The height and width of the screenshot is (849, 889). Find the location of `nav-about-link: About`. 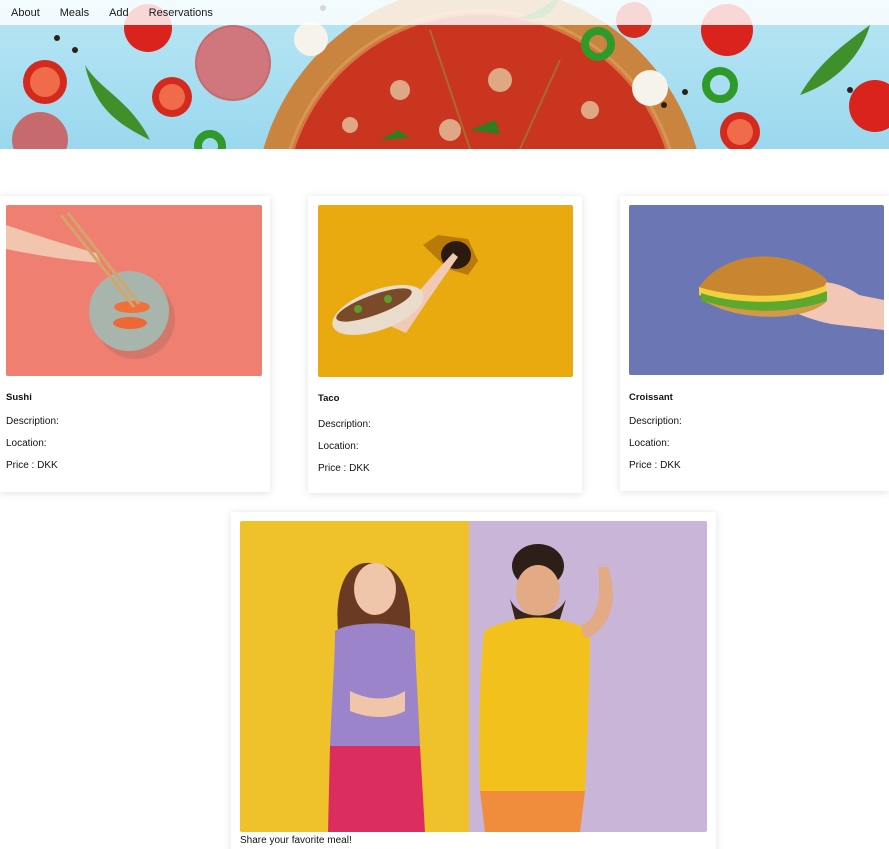

nav-about-link: About is located at coordinates (25, 13).